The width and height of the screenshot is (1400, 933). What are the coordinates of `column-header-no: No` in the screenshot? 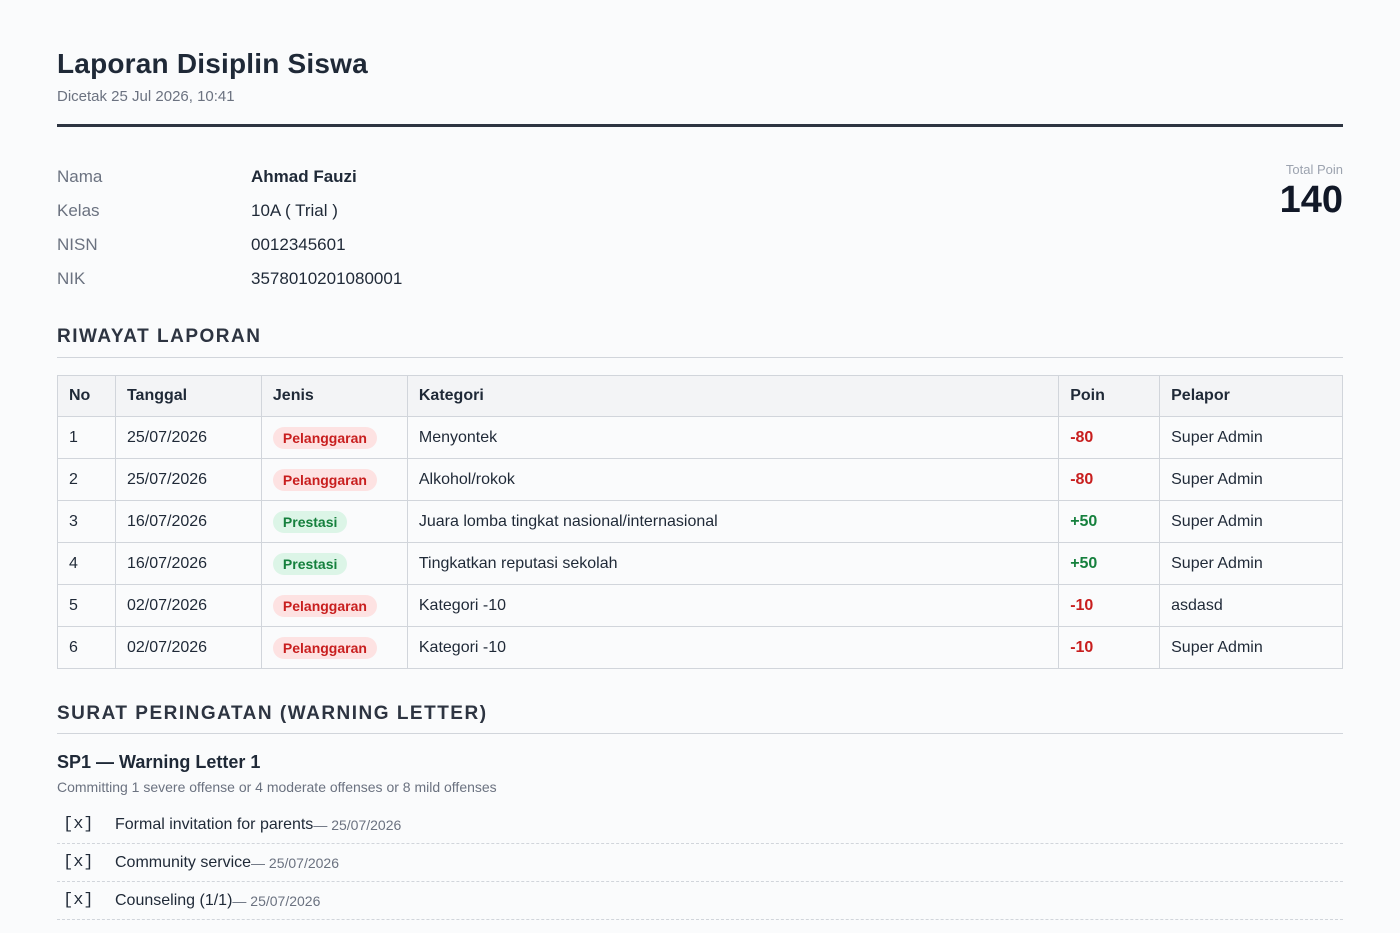 It's located at (86, 396).